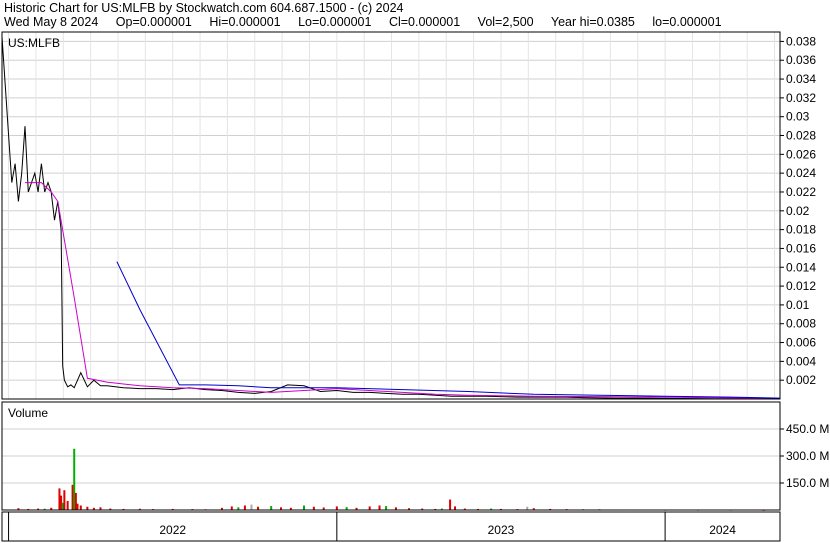 This screenshot has width=830, height=543. Describe the element at coordinates (801, 230) in the screenshot. I see `price-tick-label: 0.018` at that location.